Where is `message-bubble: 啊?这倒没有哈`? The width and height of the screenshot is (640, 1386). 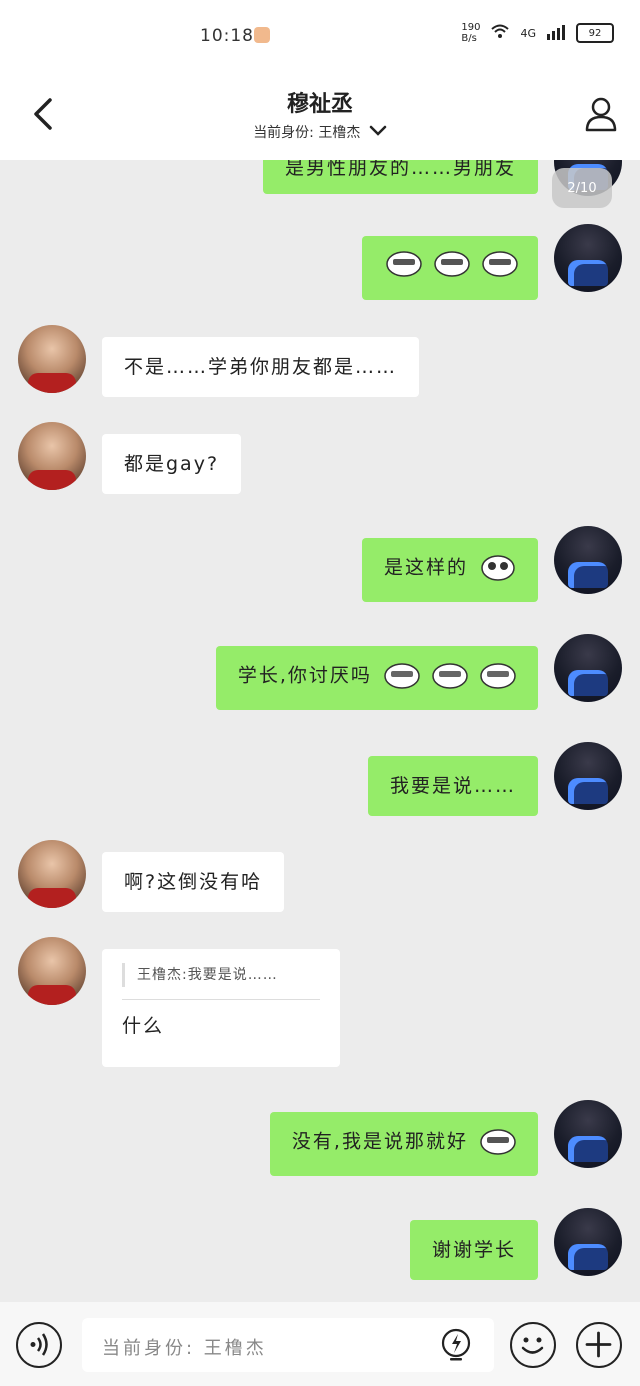 message-bubble: 啊?这倒没有哈 is located at coordinates (193, 882).